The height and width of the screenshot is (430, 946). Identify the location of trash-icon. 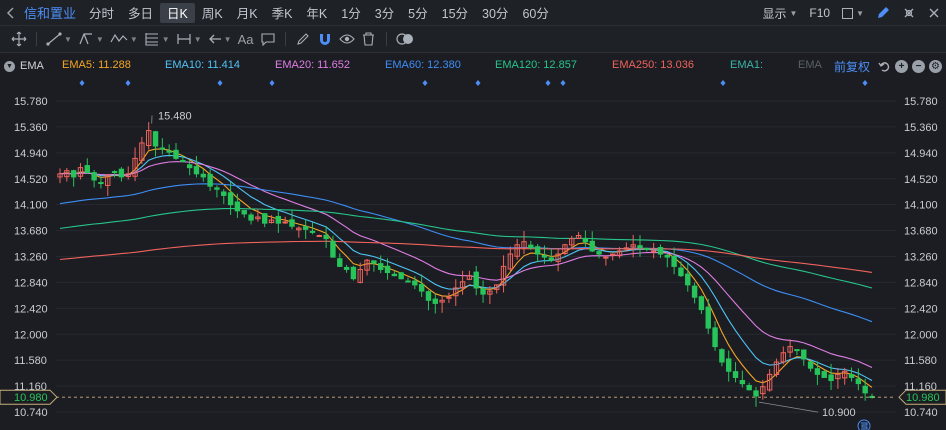
(369, 39).